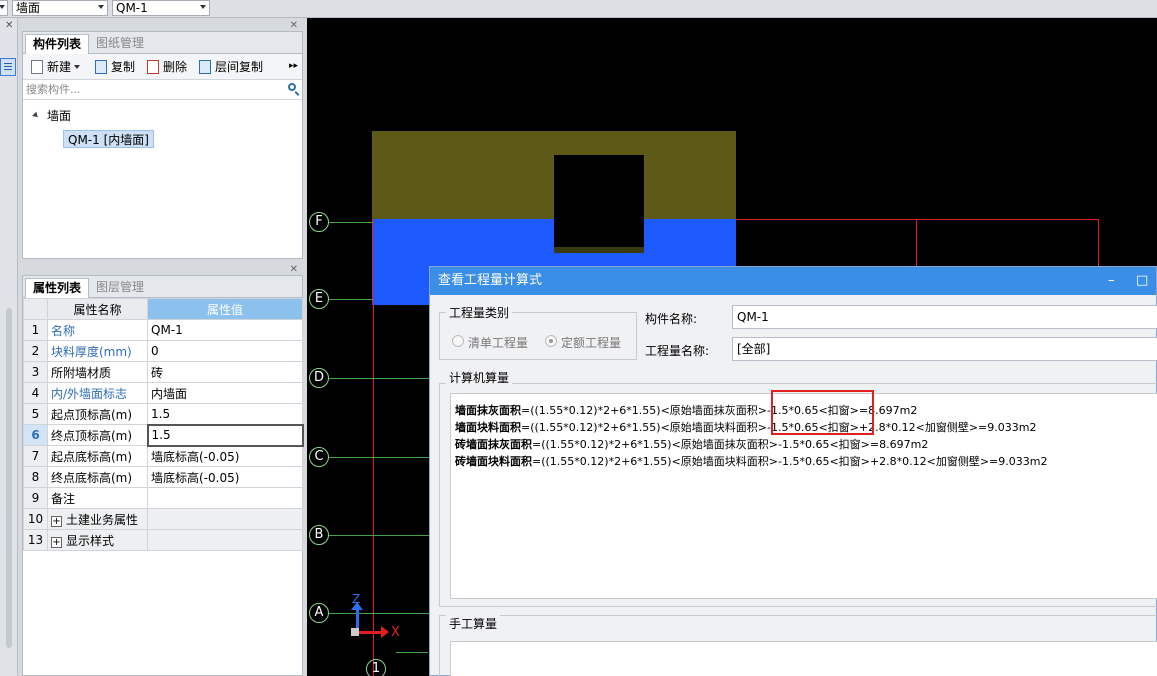  What do you see at coordinates (163, 372) in the screenshot?
I see `table-row: 3 所附墙材质 砖` at bounding box center [163, 372].